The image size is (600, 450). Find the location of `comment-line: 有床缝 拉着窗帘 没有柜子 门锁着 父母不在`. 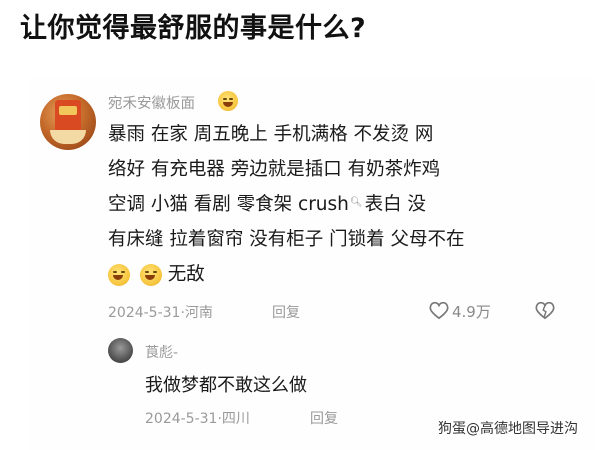

comment-line: 有床缝 拉着窗帘 没有柜子 门锁着 父母不在 is located at coordinates (286, 239).